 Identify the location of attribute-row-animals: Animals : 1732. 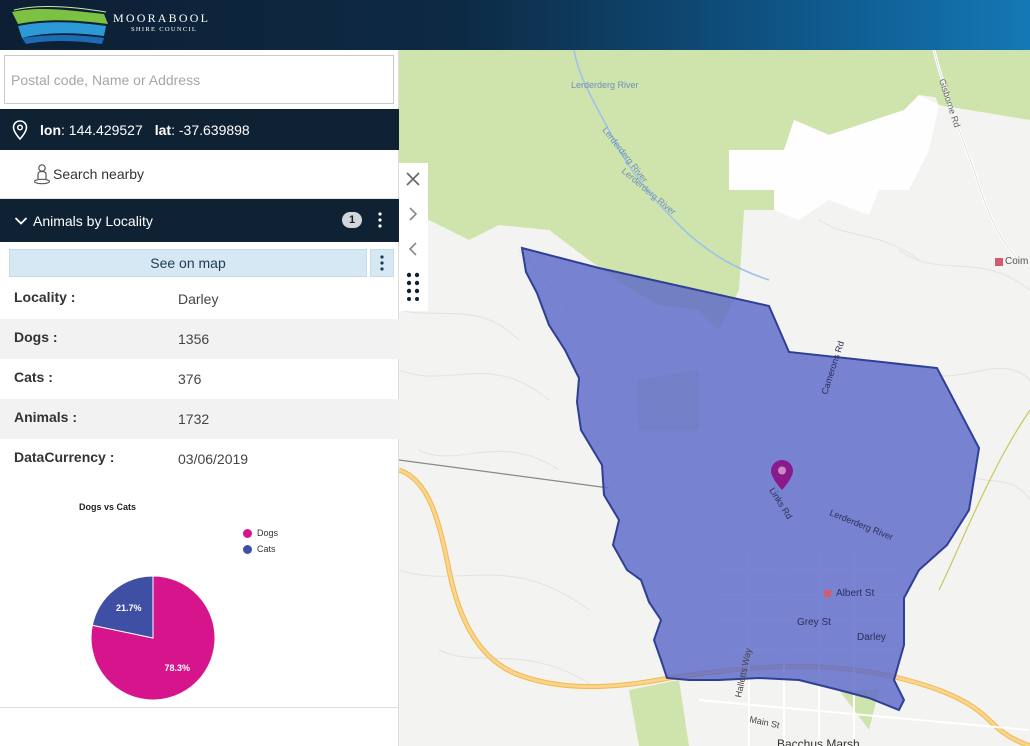
(199, 419).